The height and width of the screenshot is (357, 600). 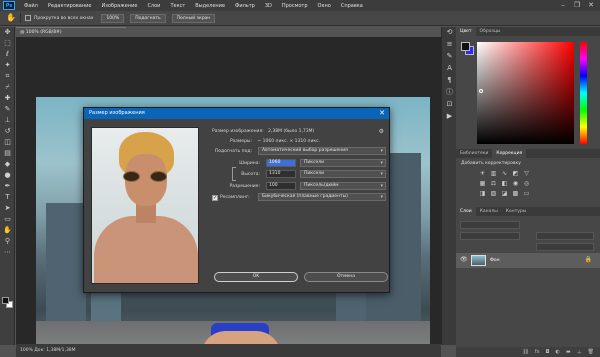 I want to click on eyedropper-icon: ⌿, so click(x=7, y=87).